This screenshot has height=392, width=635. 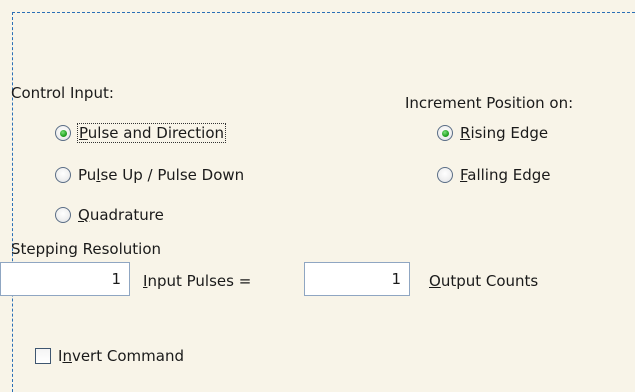 I want to click on panel-top-border, so click(x=323, y=12).